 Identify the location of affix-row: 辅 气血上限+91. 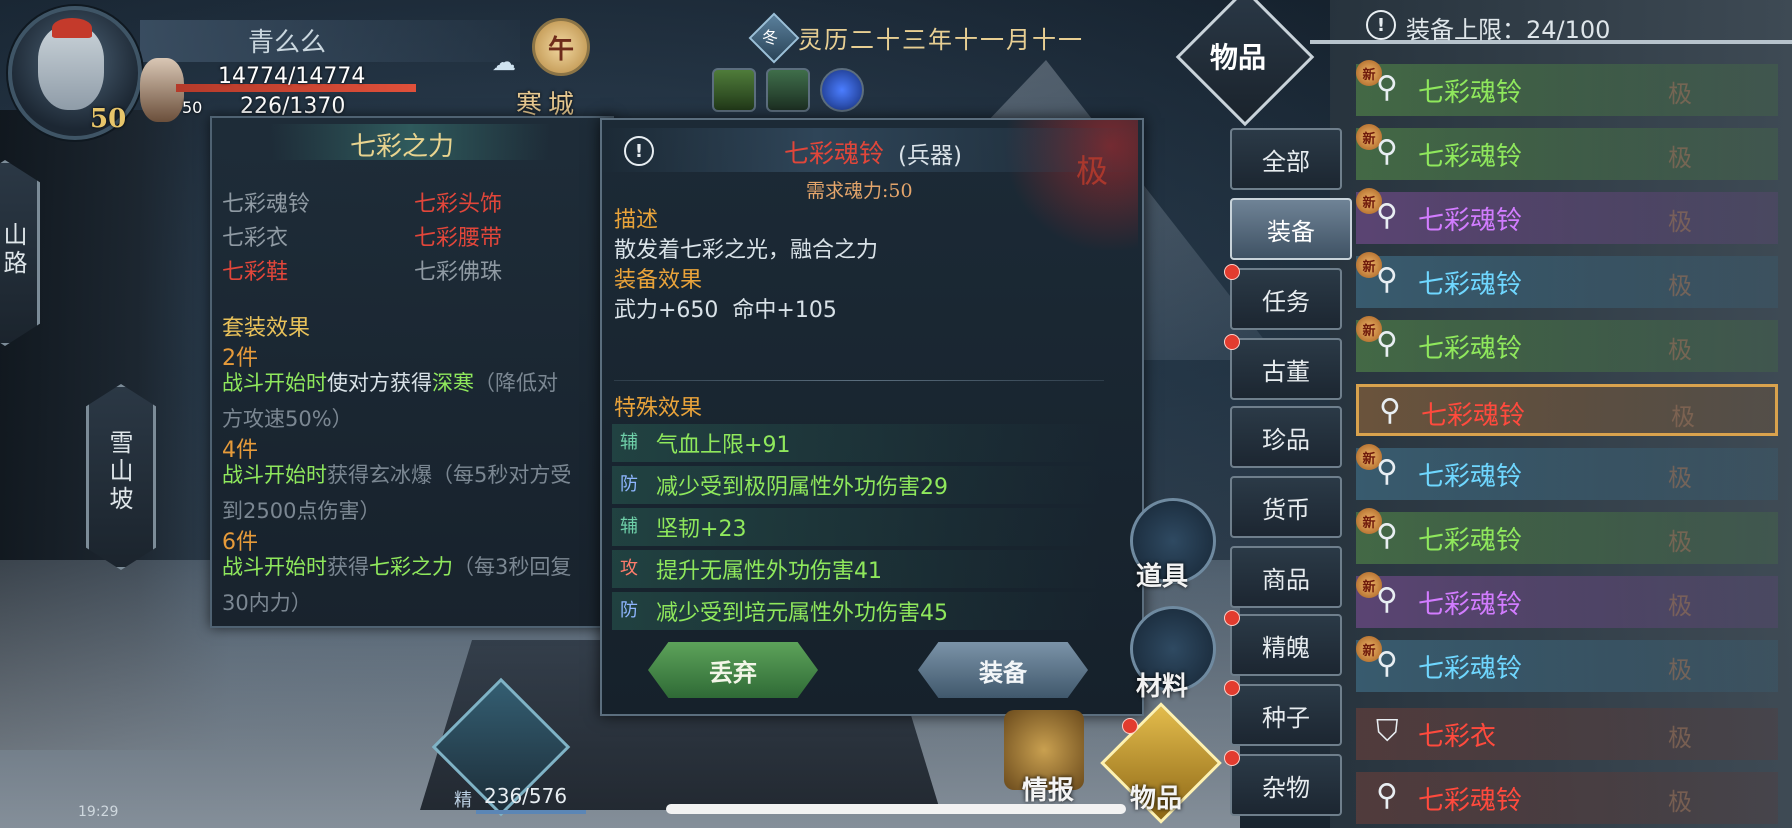
(857, 443).